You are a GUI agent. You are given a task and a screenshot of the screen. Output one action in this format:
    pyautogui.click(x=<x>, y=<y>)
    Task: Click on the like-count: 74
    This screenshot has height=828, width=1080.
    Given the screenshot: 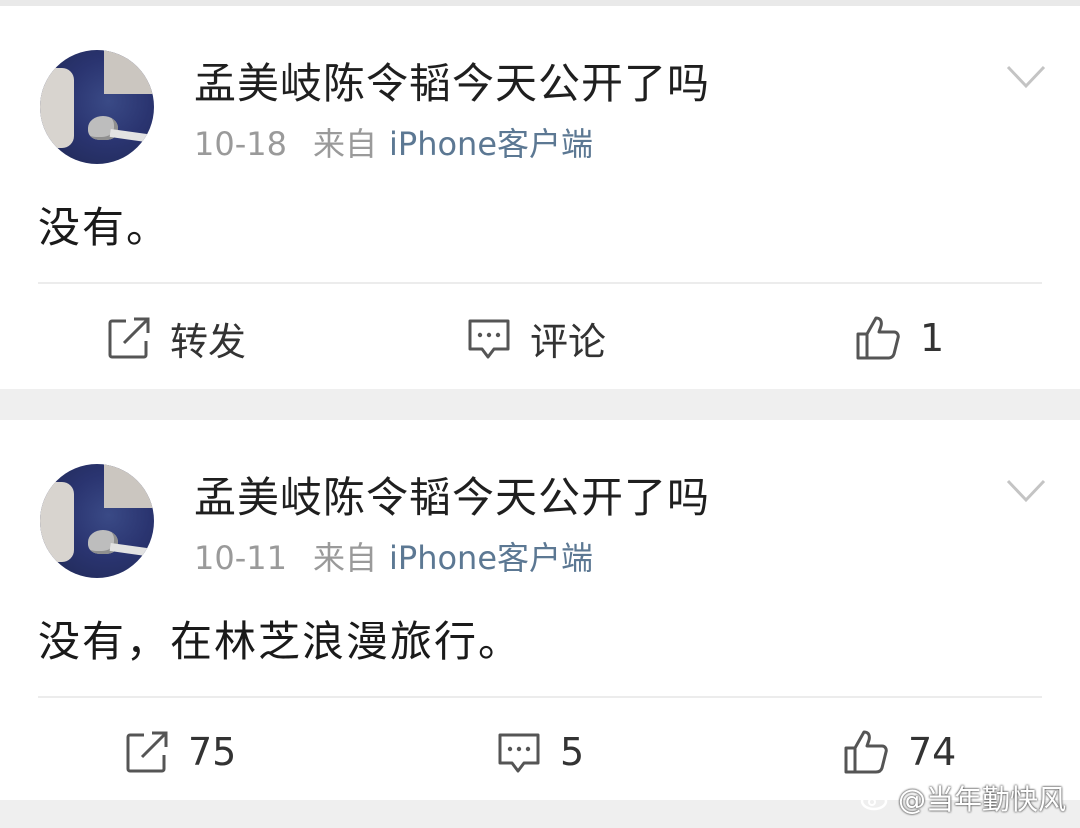 What is the action you would take?
    pyautogui.click(x=932, y=752)
    